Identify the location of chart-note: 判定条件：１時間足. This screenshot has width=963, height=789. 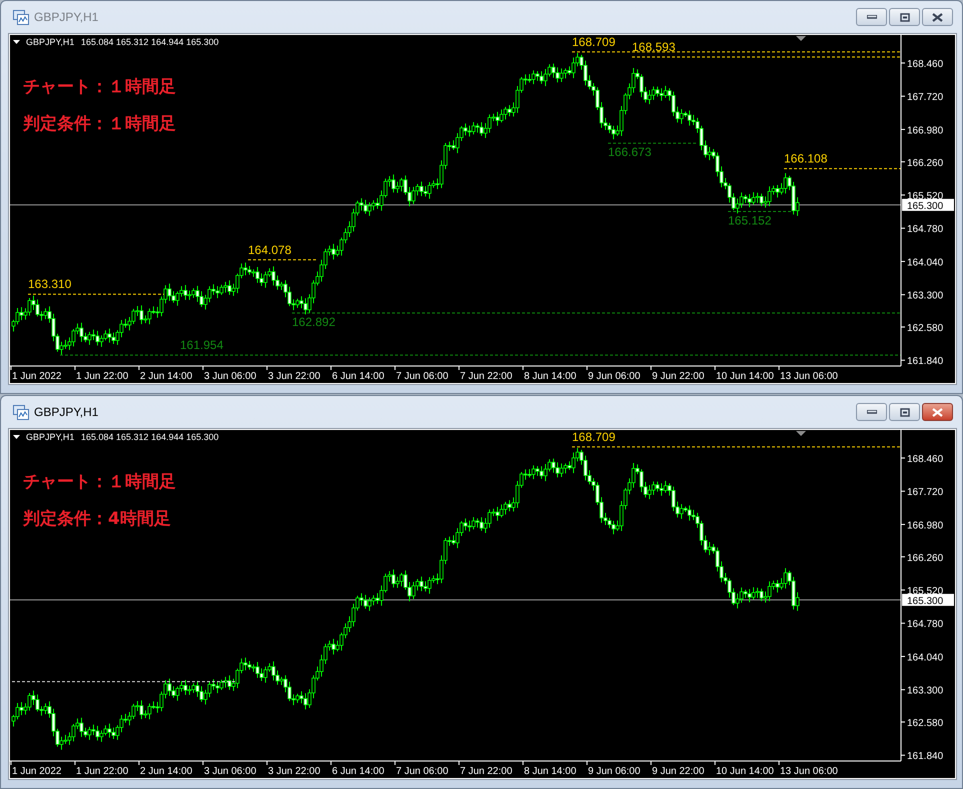
(99, 124).